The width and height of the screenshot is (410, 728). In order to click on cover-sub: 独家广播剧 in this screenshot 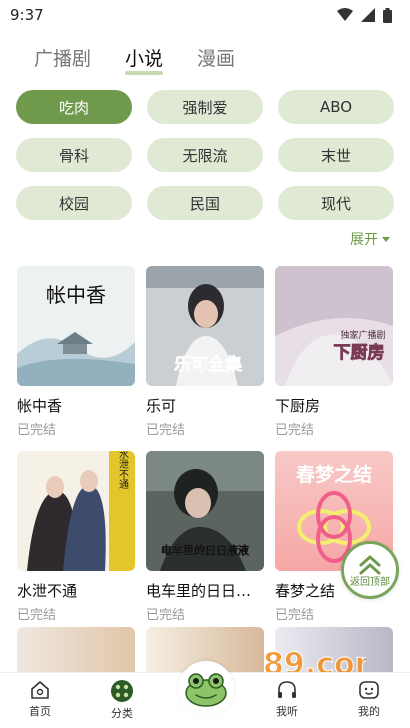, I will do `click(362, 335)`.